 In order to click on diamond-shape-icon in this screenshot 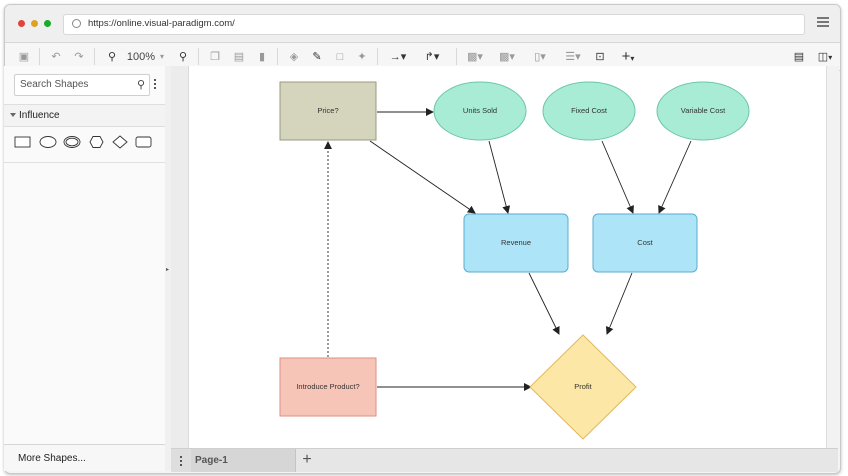, I will do `click(120, 142)`.